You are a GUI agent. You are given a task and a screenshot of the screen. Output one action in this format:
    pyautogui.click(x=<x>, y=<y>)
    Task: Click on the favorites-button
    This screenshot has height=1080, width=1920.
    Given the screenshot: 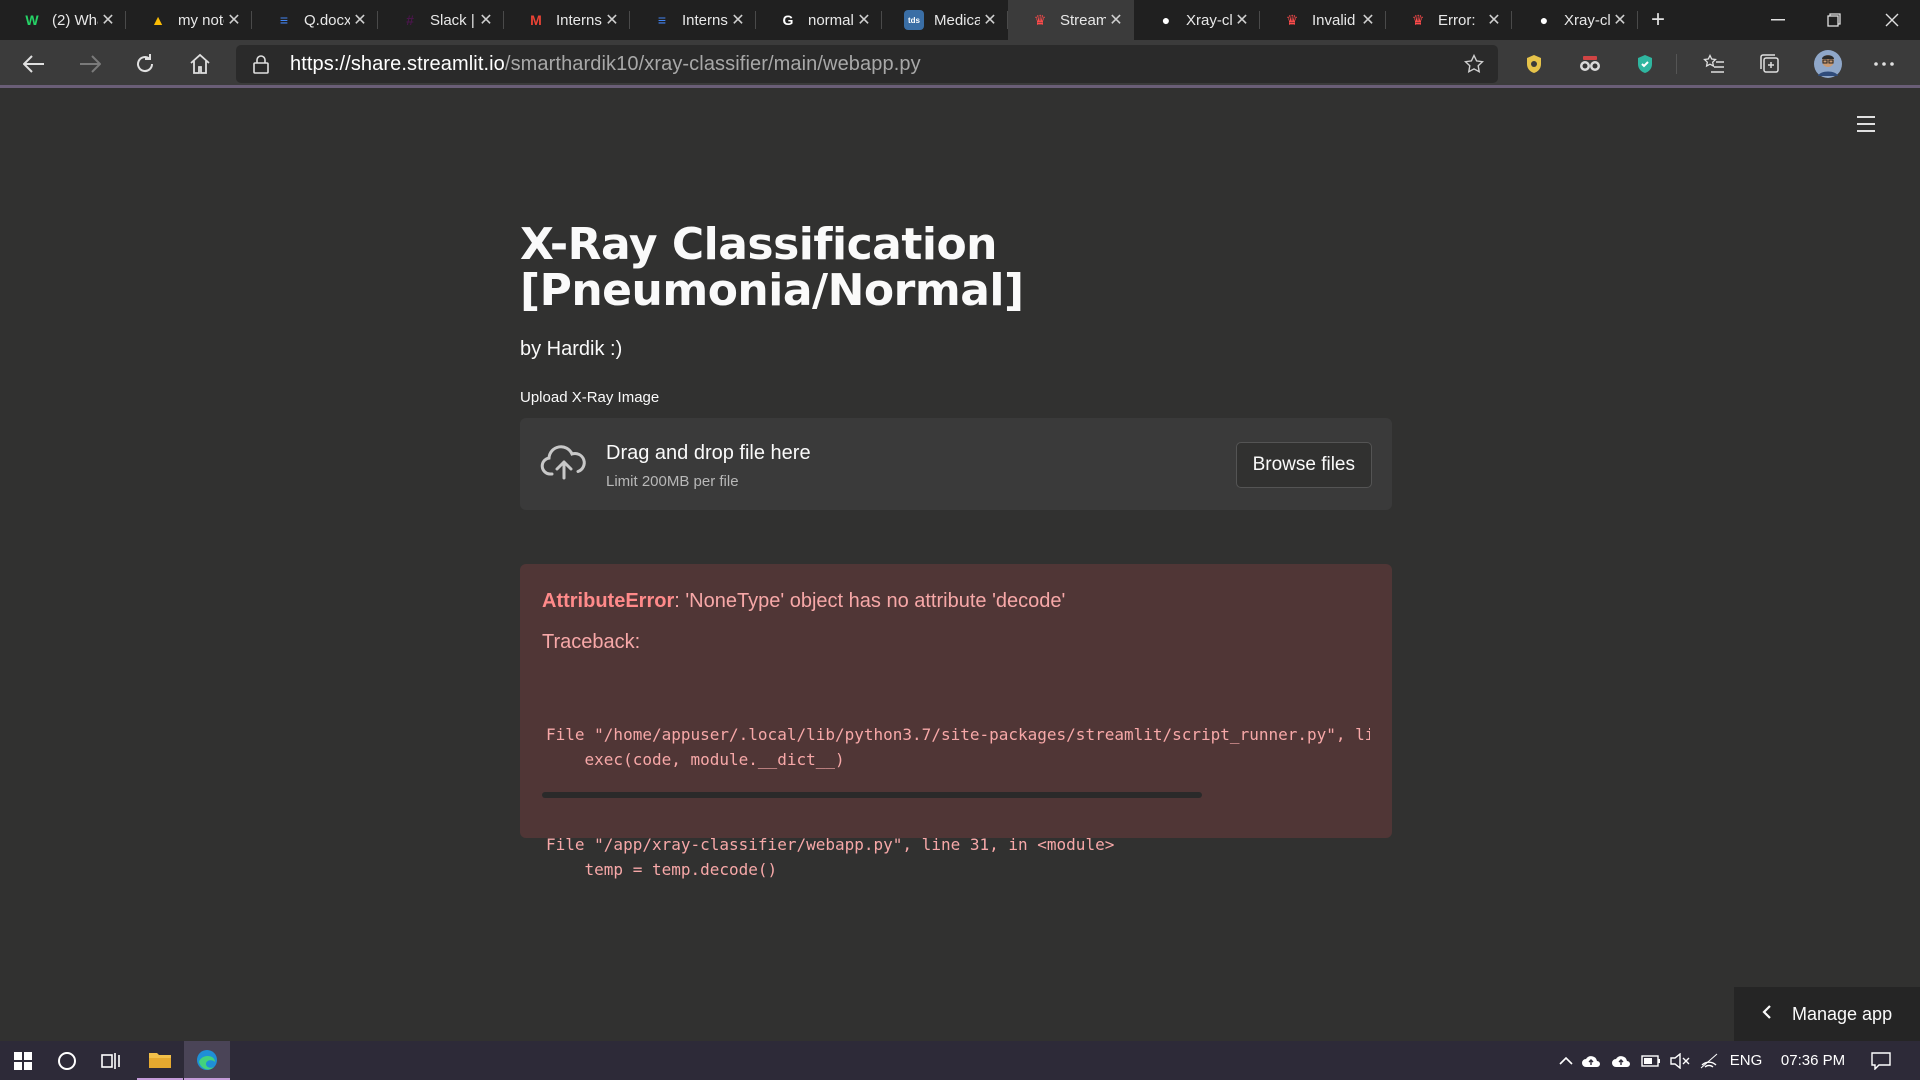 What is the action you would take?
    pyautogui.click(x=1714, y=64)
    